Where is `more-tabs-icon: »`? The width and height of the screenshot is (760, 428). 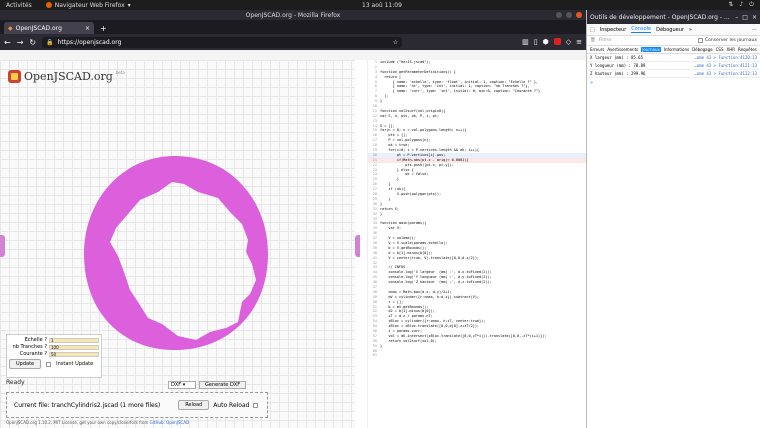 more-tabs-icon: » is located at coordinates (690, 30).